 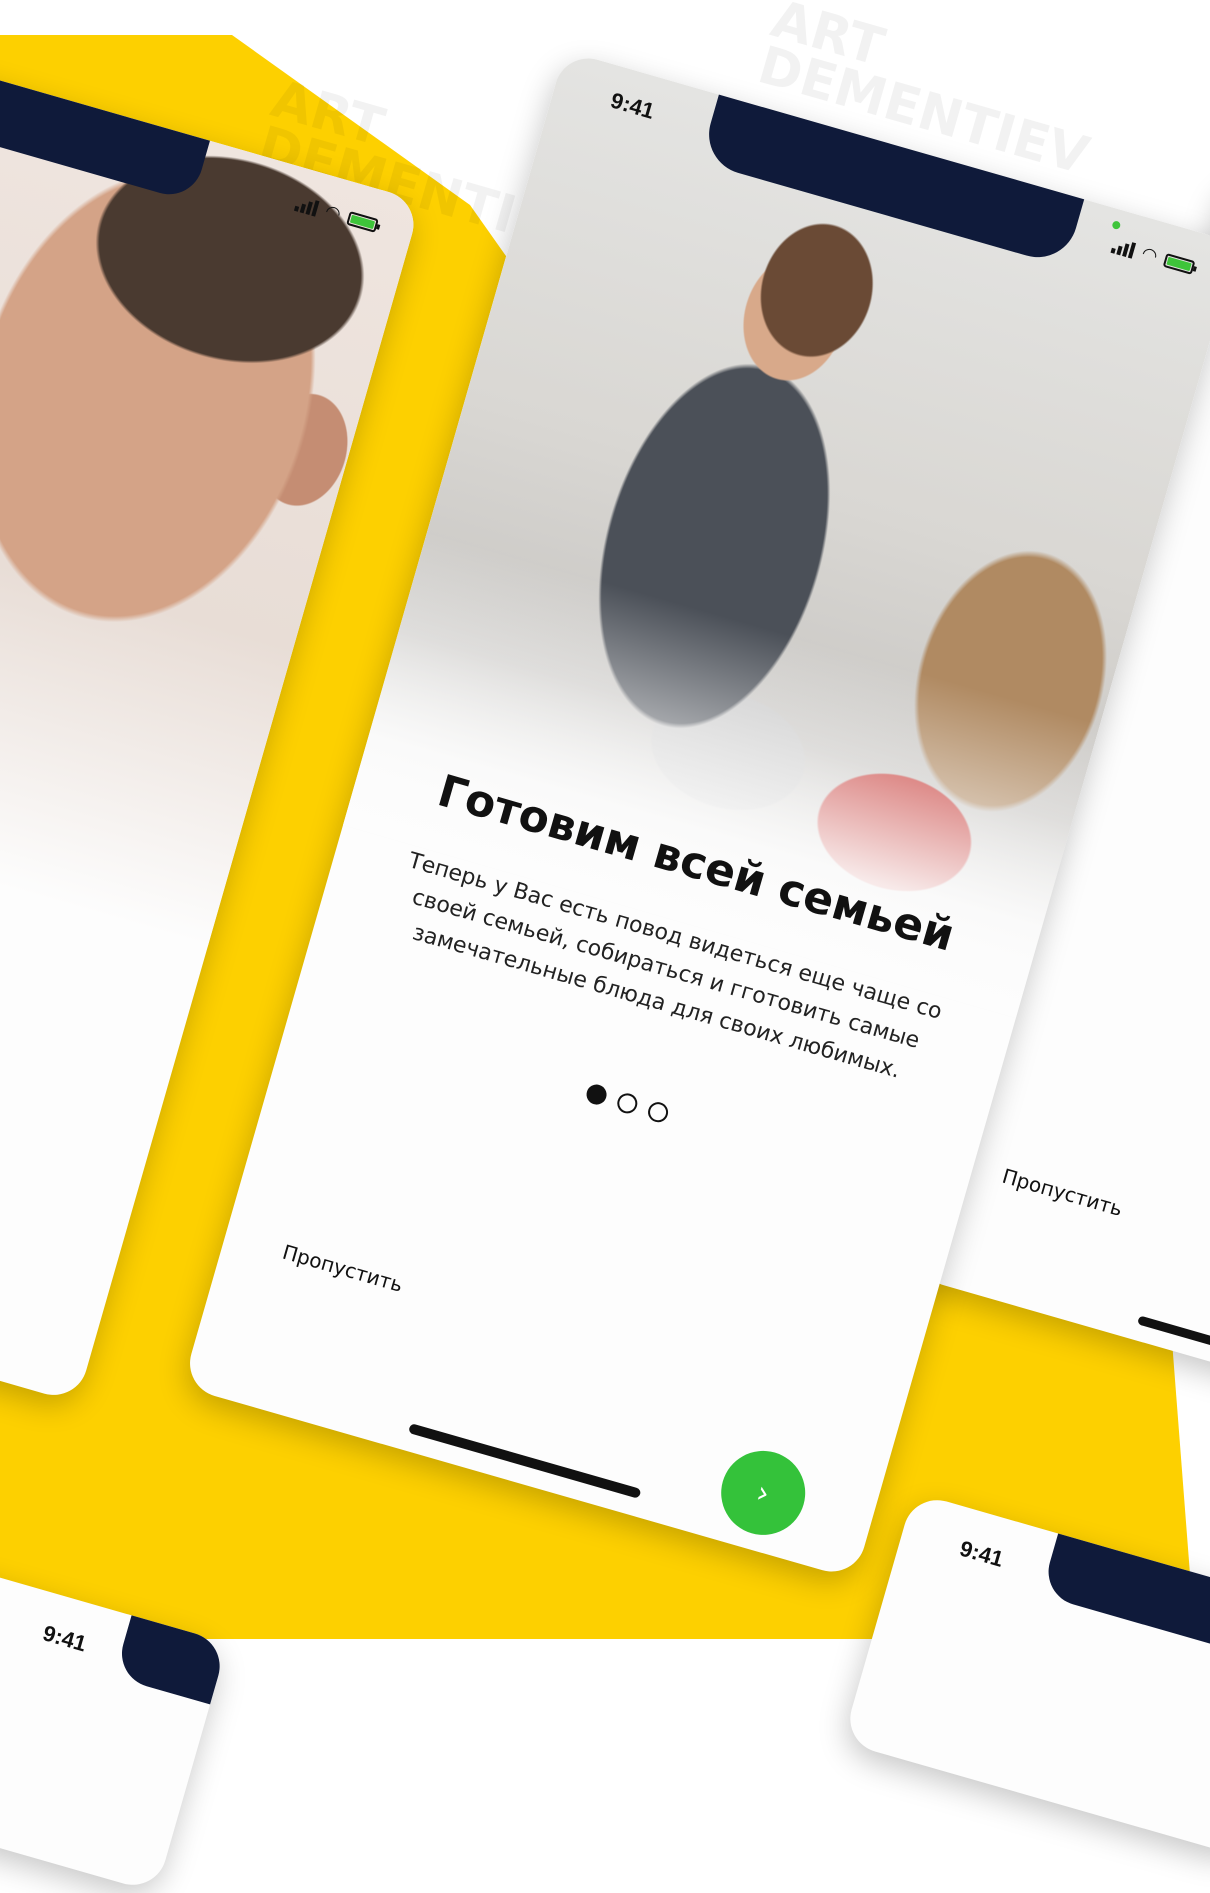 I want to click on status-time: 9:41, so click(x=982, y=1553).